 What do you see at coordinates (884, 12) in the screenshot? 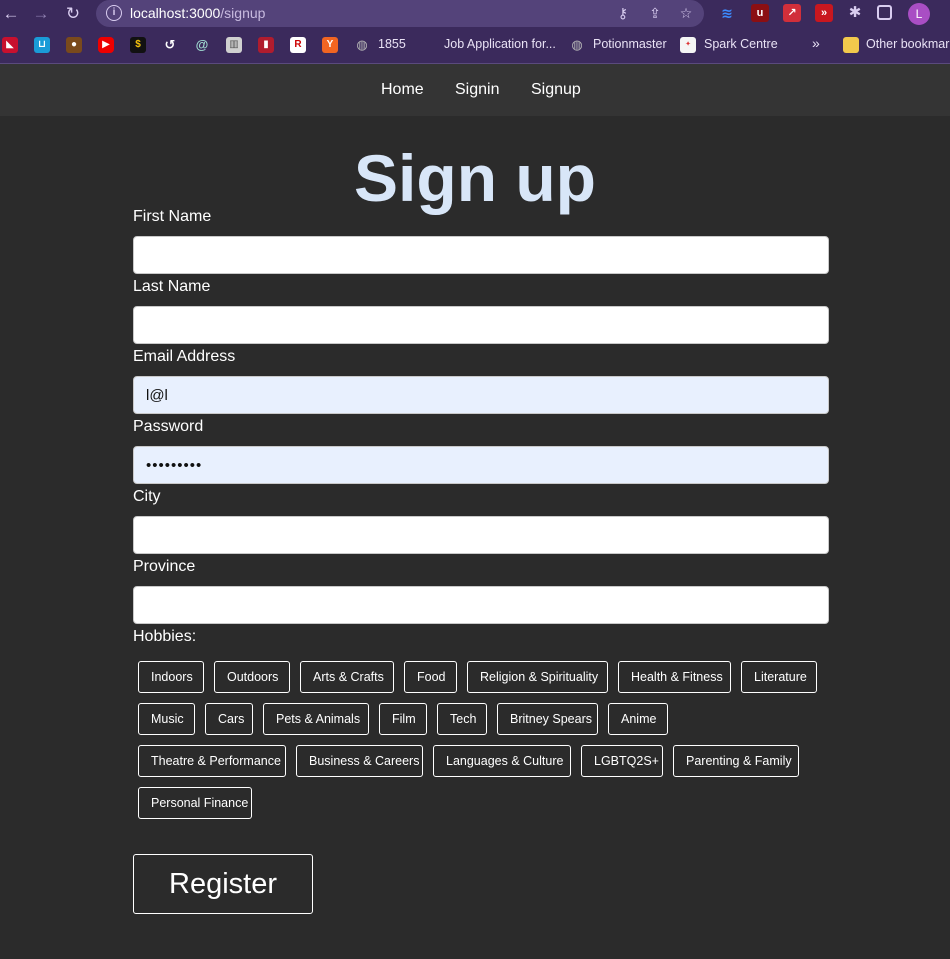
I see `side-panel-icon` at bounding box center [884, 12].